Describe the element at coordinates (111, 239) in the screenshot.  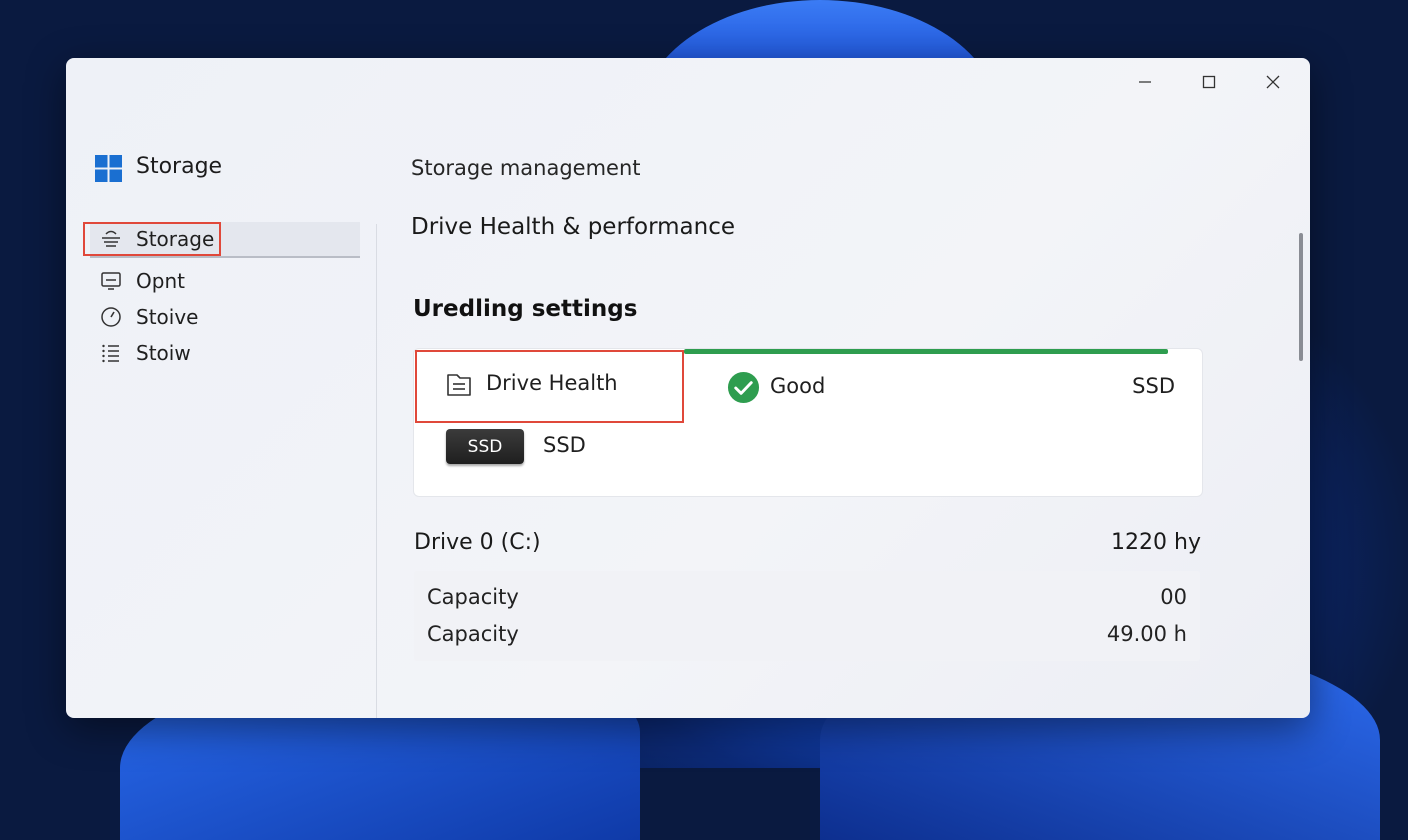
I see `storage-icon` at that location.